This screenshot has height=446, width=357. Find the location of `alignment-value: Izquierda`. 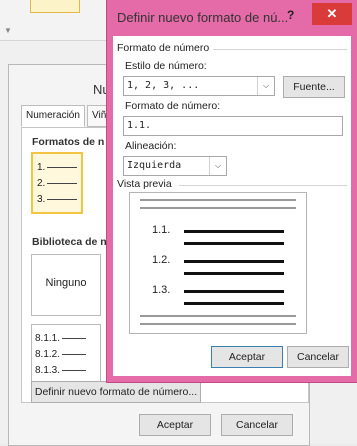

alignment-value: Izquierda is located at coordinates (154, 165).